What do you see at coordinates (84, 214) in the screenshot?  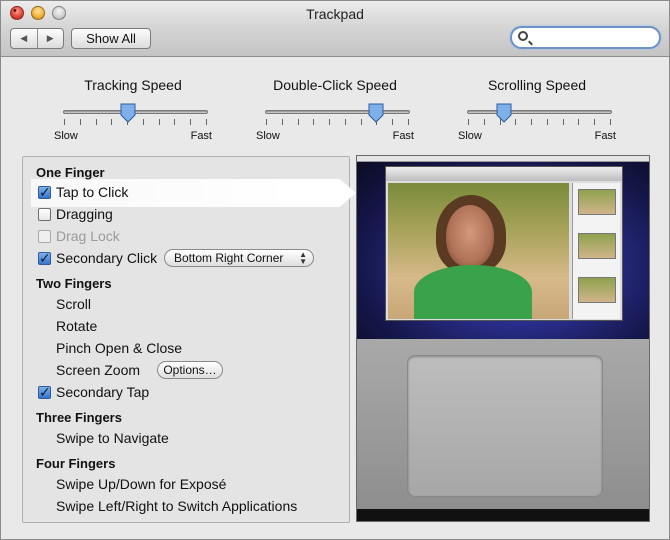 I see `dragging-label: Dragging` at bounding box center [84, 214].